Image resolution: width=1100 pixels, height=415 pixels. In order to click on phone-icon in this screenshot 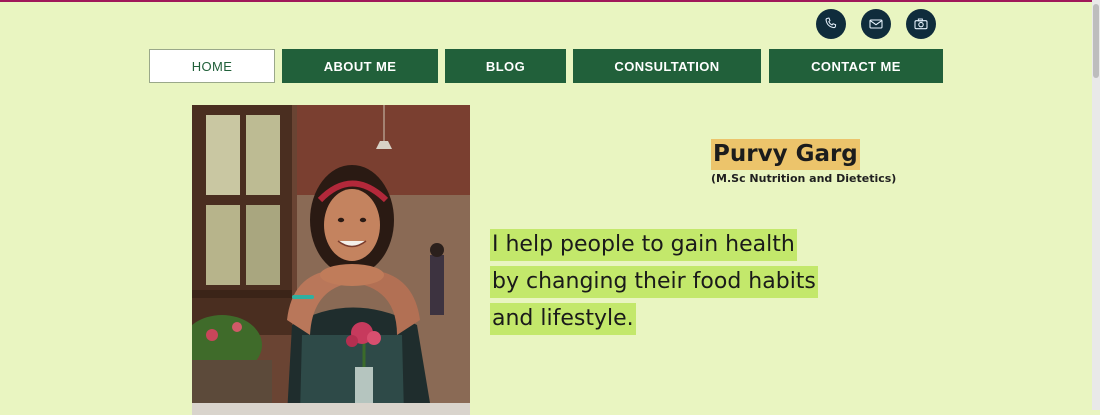, I will do `click(831, 24)`.